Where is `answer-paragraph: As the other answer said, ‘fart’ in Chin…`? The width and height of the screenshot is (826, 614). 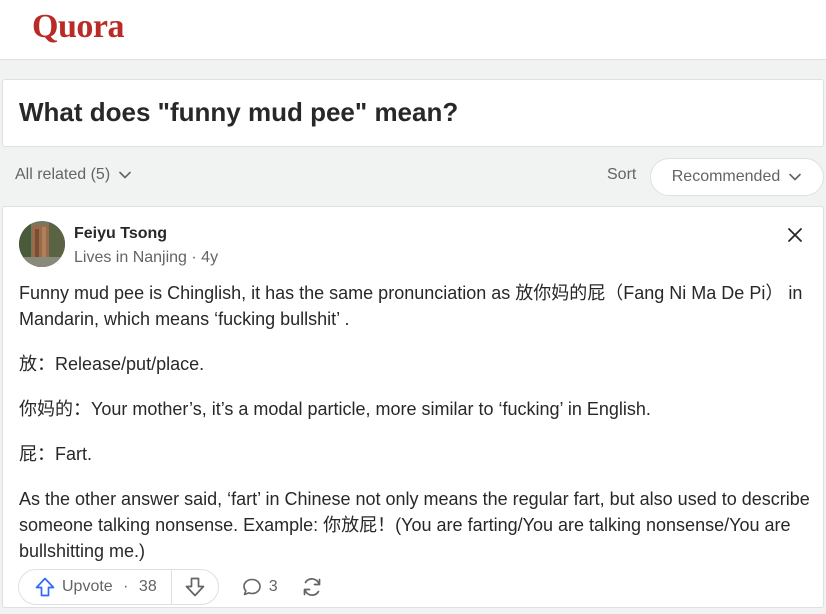 answer-paragraph: As the other answer said, ‘fart’ in Chin… is located at coordinates (414, 525).